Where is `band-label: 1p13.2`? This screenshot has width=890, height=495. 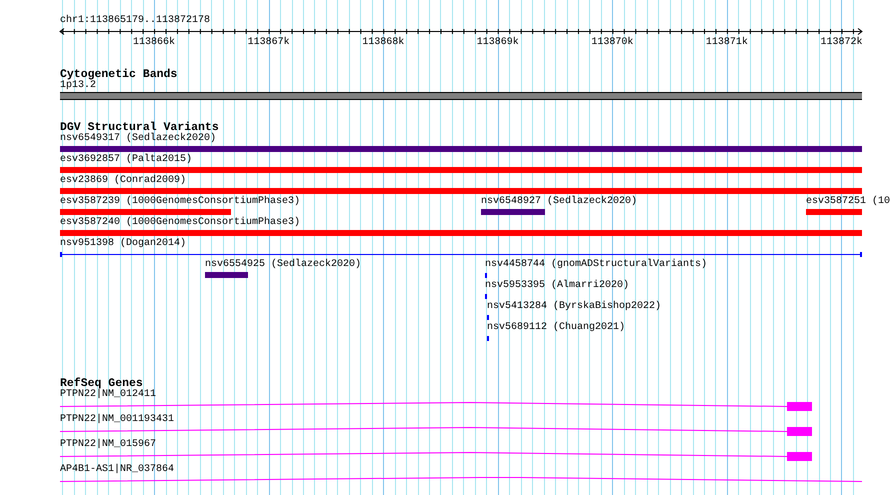
band-label: 1p13.2 is located at coordinates (78, 86).